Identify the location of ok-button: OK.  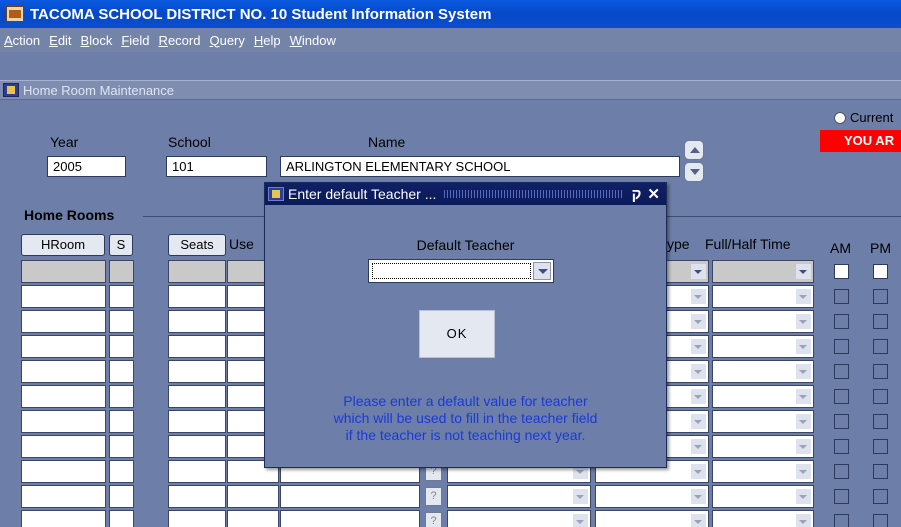
(457, 334).